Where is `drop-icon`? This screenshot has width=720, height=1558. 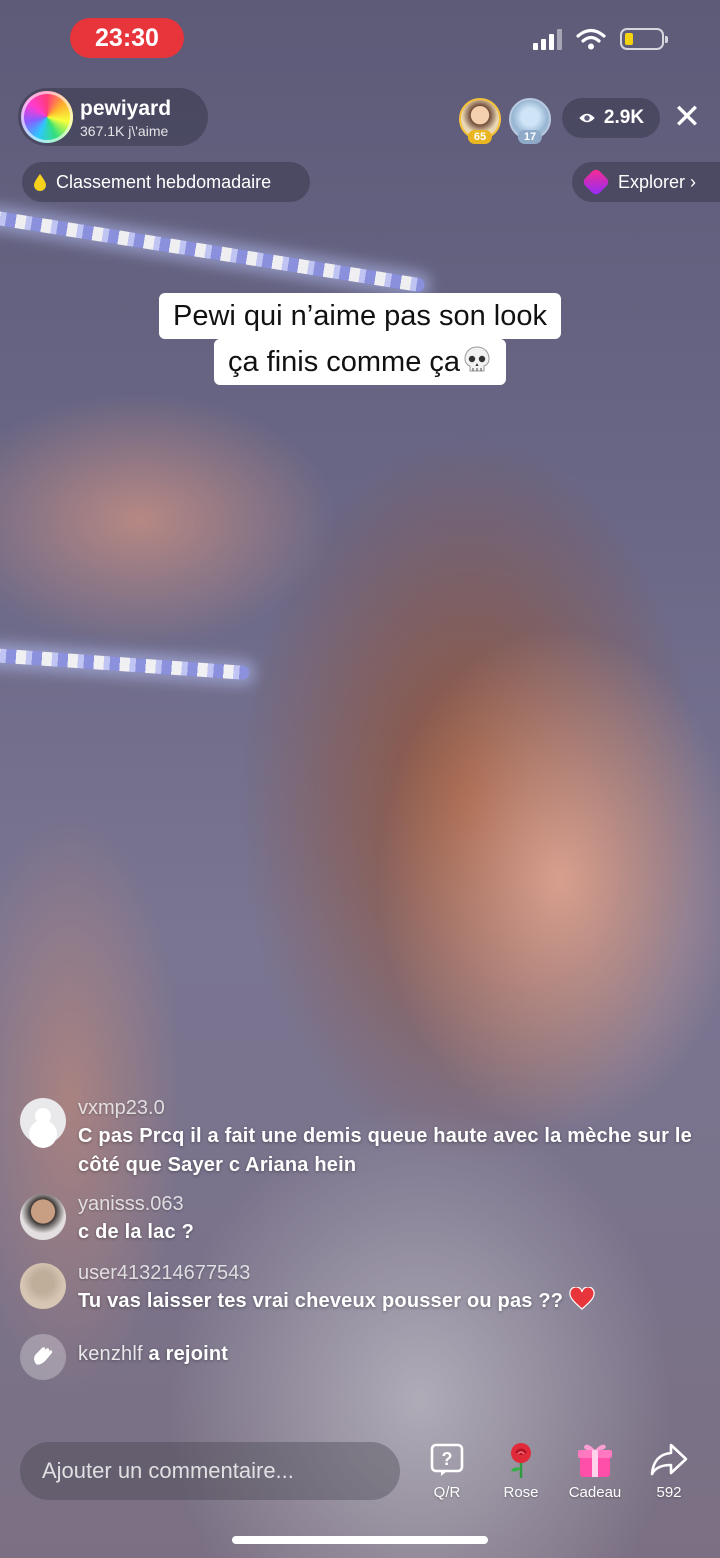
drop-icon is located at coordinates (40, 182).